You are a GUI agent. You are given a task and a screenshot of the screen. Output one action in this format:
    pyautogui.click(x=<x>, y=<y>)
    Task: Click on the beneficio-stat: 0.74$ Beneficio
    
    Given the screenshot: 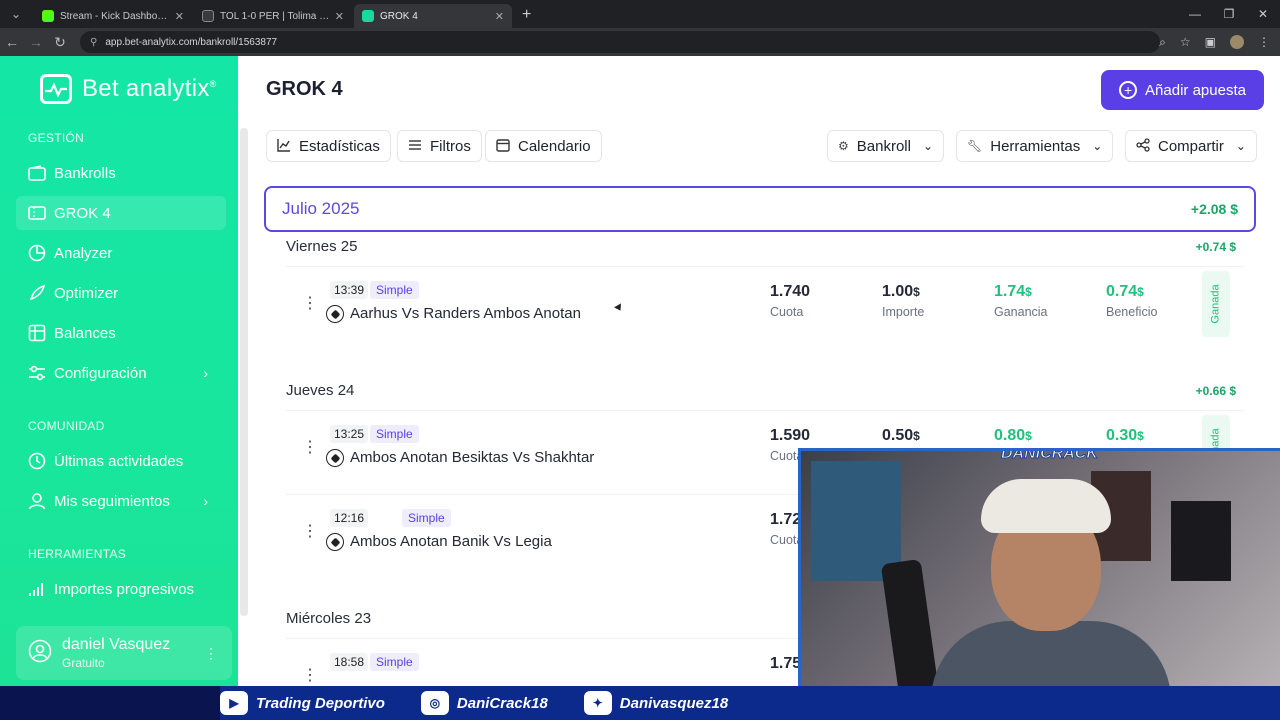 What is the action you would take?
    pyautogui.click(x=1131, y=301)
    